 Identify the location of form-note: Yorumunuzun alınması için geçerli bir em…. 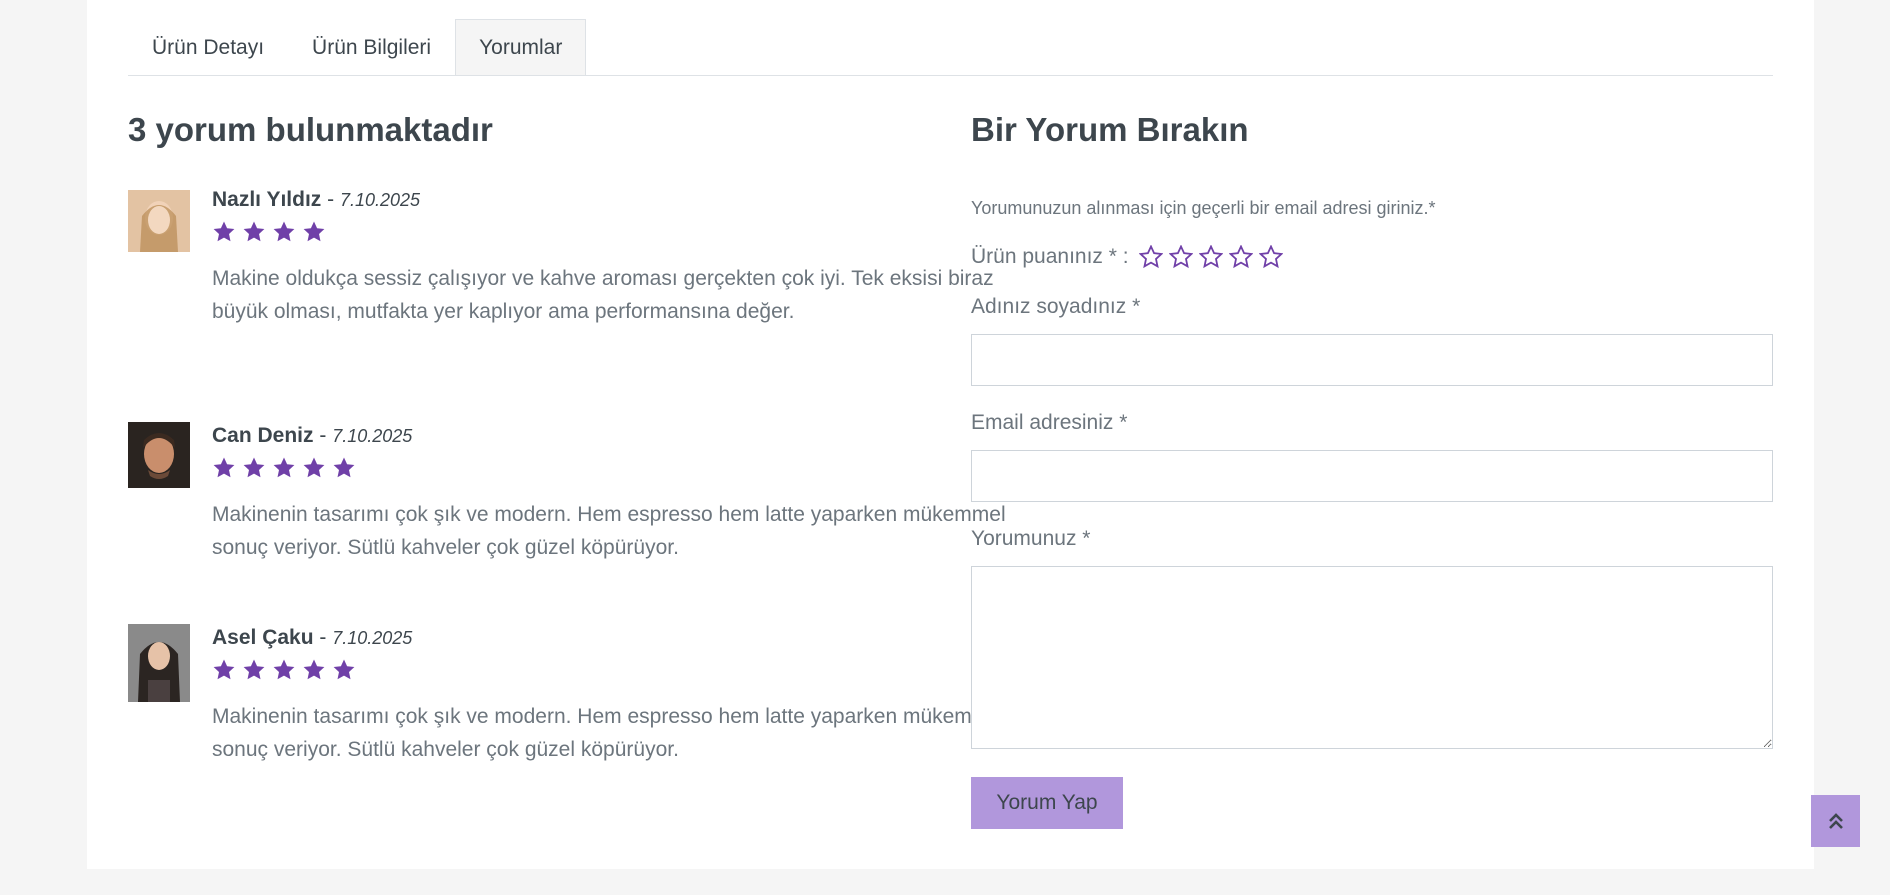
(1203, 208).